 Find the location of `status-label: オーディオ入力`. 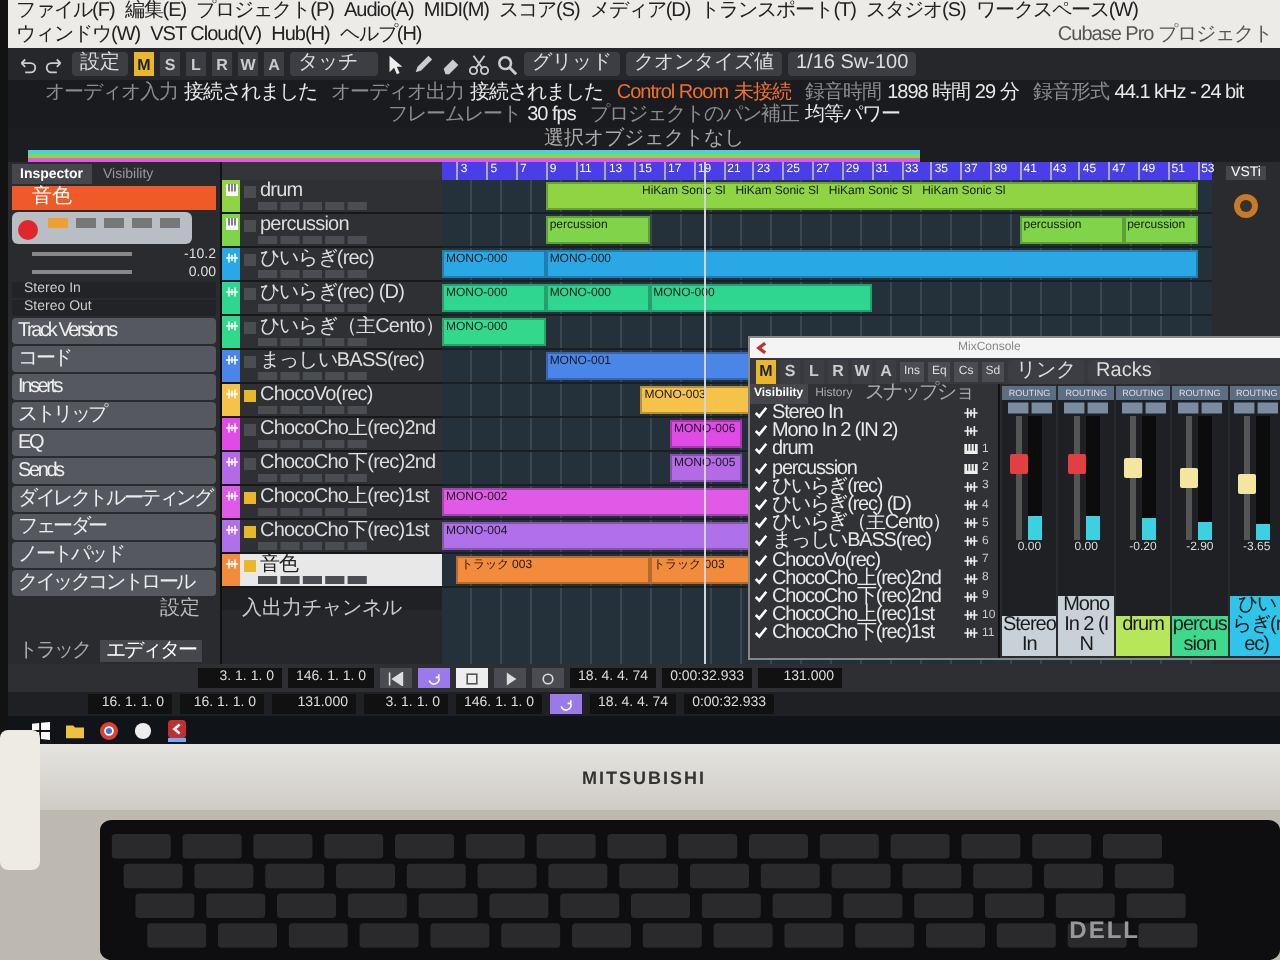

status-label: オーディオ入力 is located at coordinates (111, 93).